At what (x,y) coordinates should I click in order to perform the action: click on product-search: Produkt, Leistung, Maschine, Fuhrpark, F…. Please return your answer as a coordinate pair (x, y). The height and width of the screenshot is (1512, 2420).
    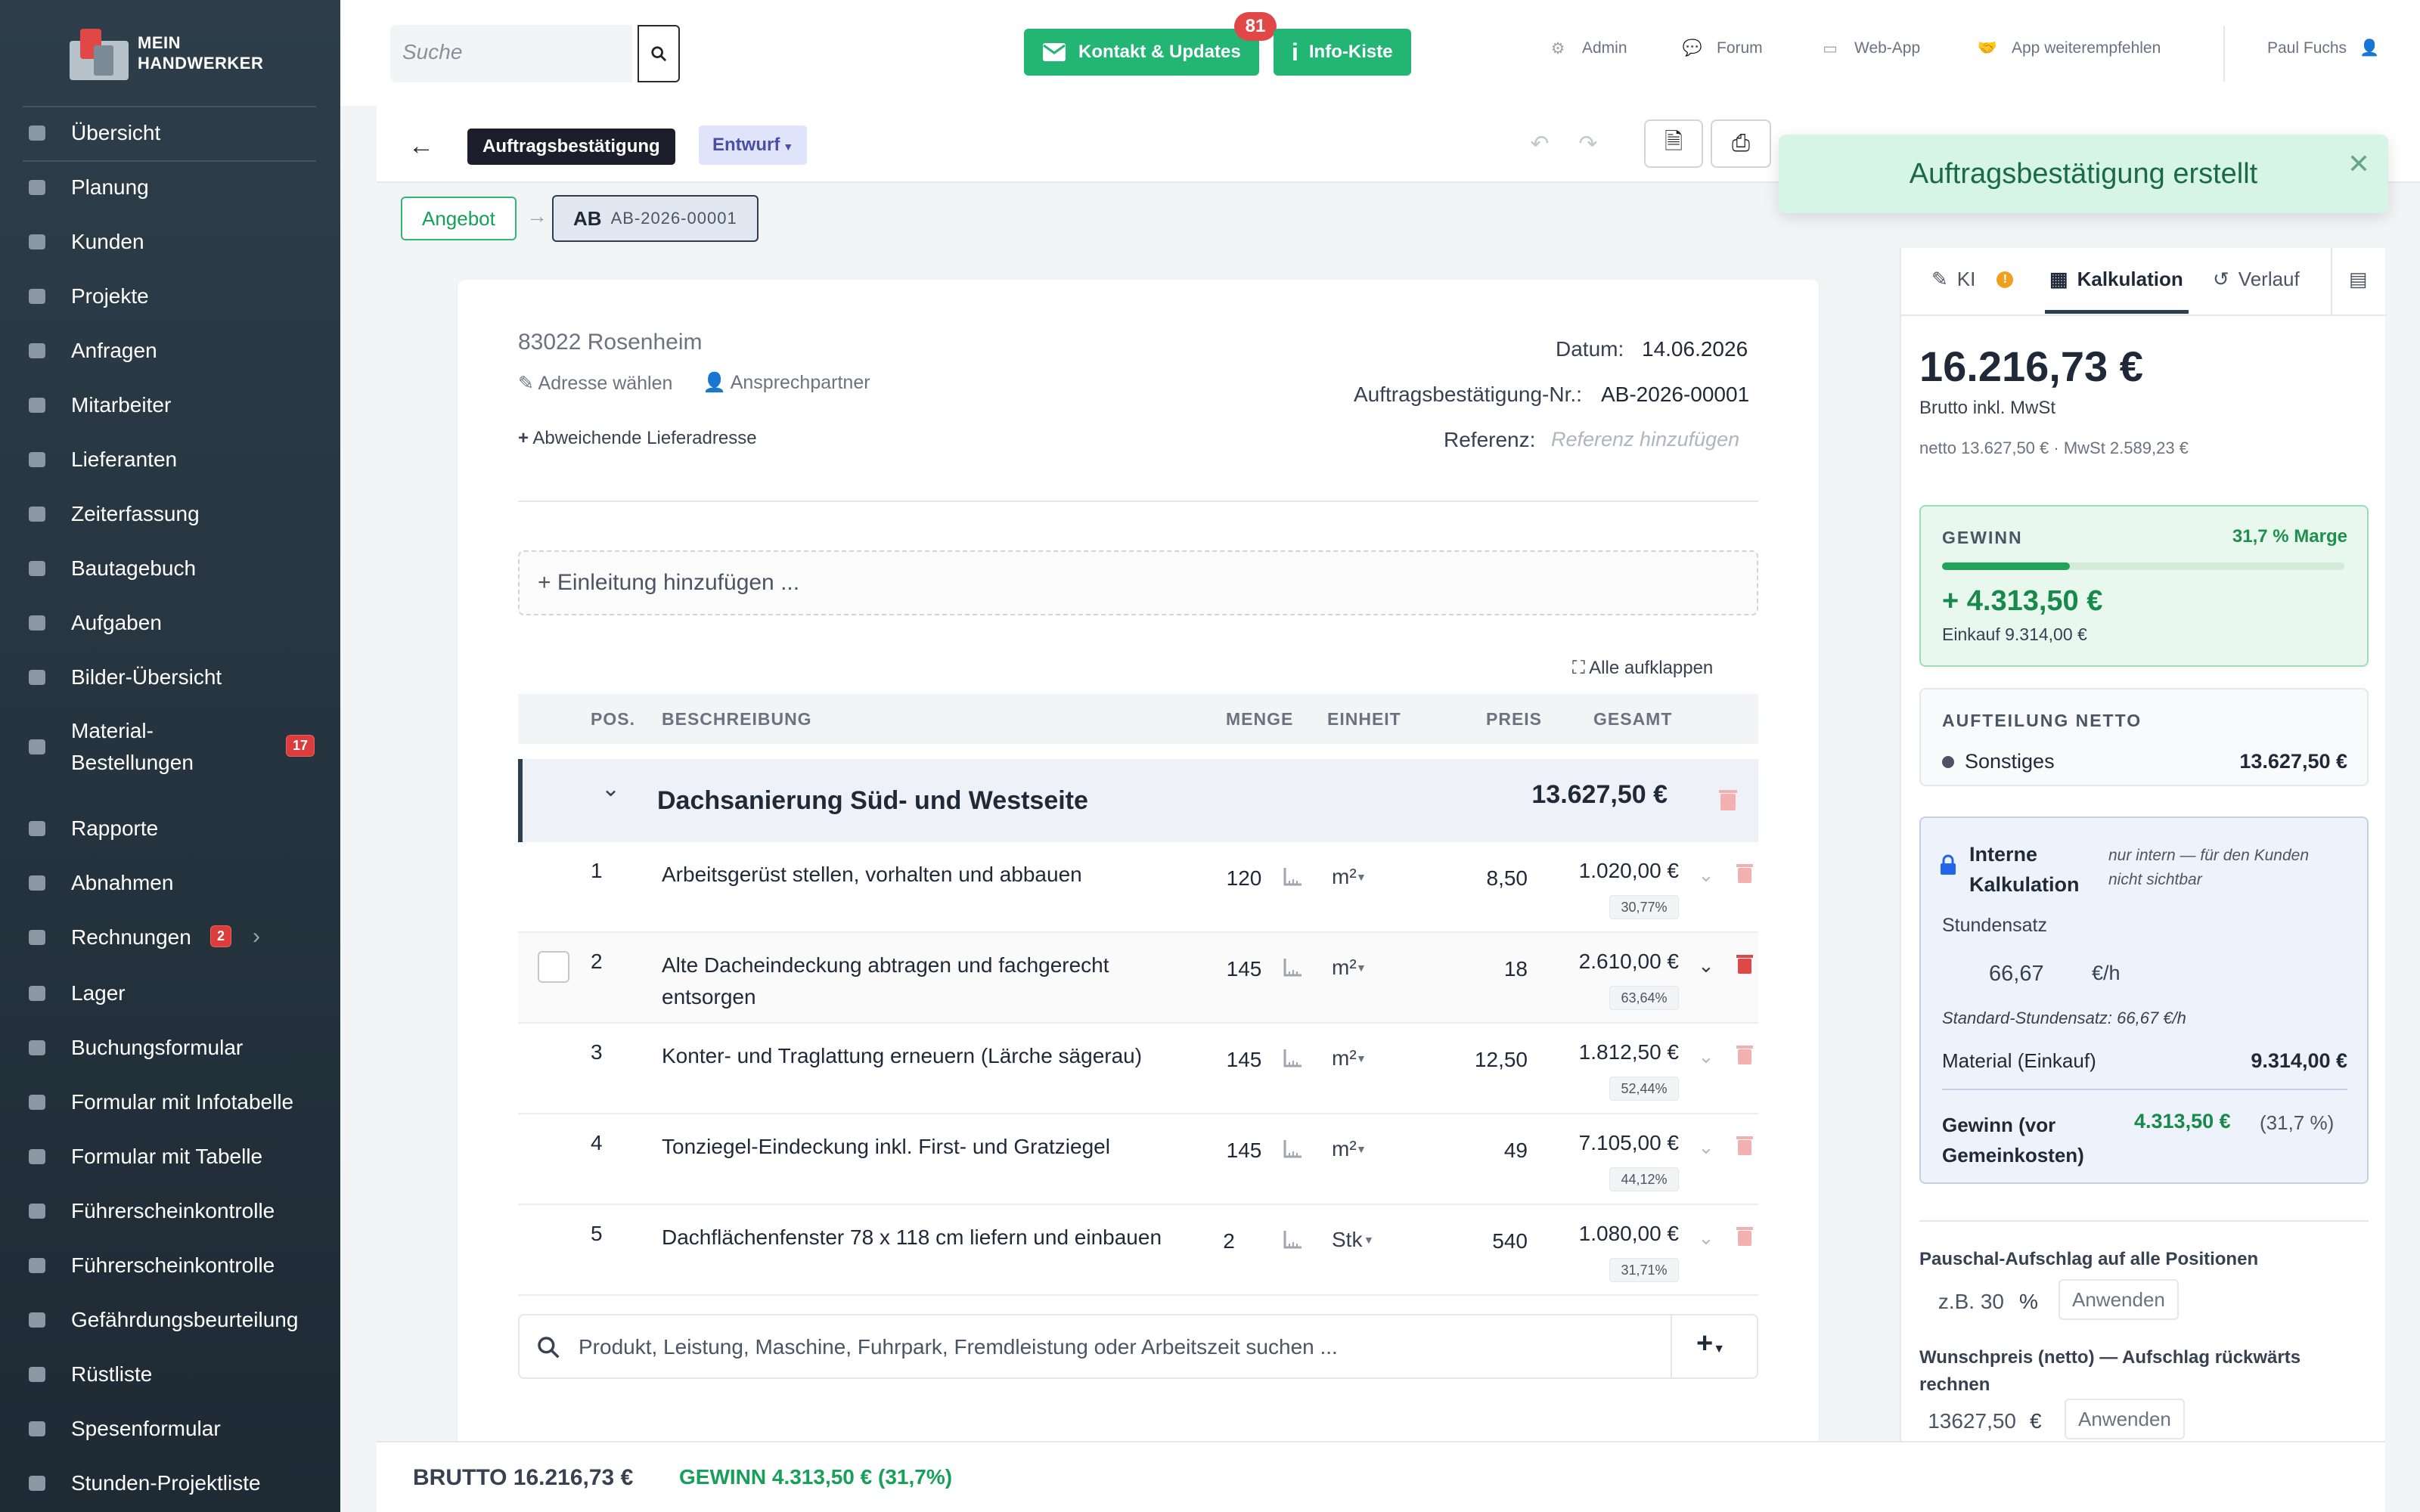
    Looking at the image, I should click on (1138, 1346).